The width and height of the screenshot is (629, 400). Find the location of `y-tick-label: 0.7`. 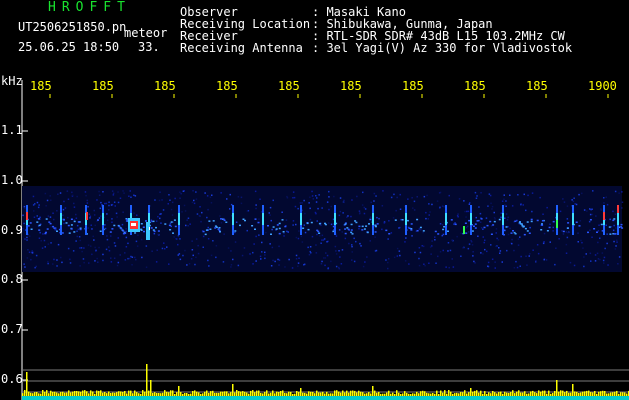

y-tick-label: 0.7 is located at coordinates (12, 329).